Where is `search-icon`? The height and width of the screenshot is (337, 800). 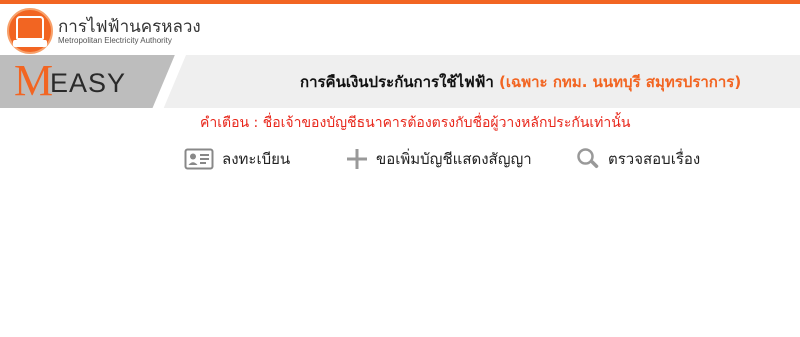 search-icon is located at coordinates (588, 159).